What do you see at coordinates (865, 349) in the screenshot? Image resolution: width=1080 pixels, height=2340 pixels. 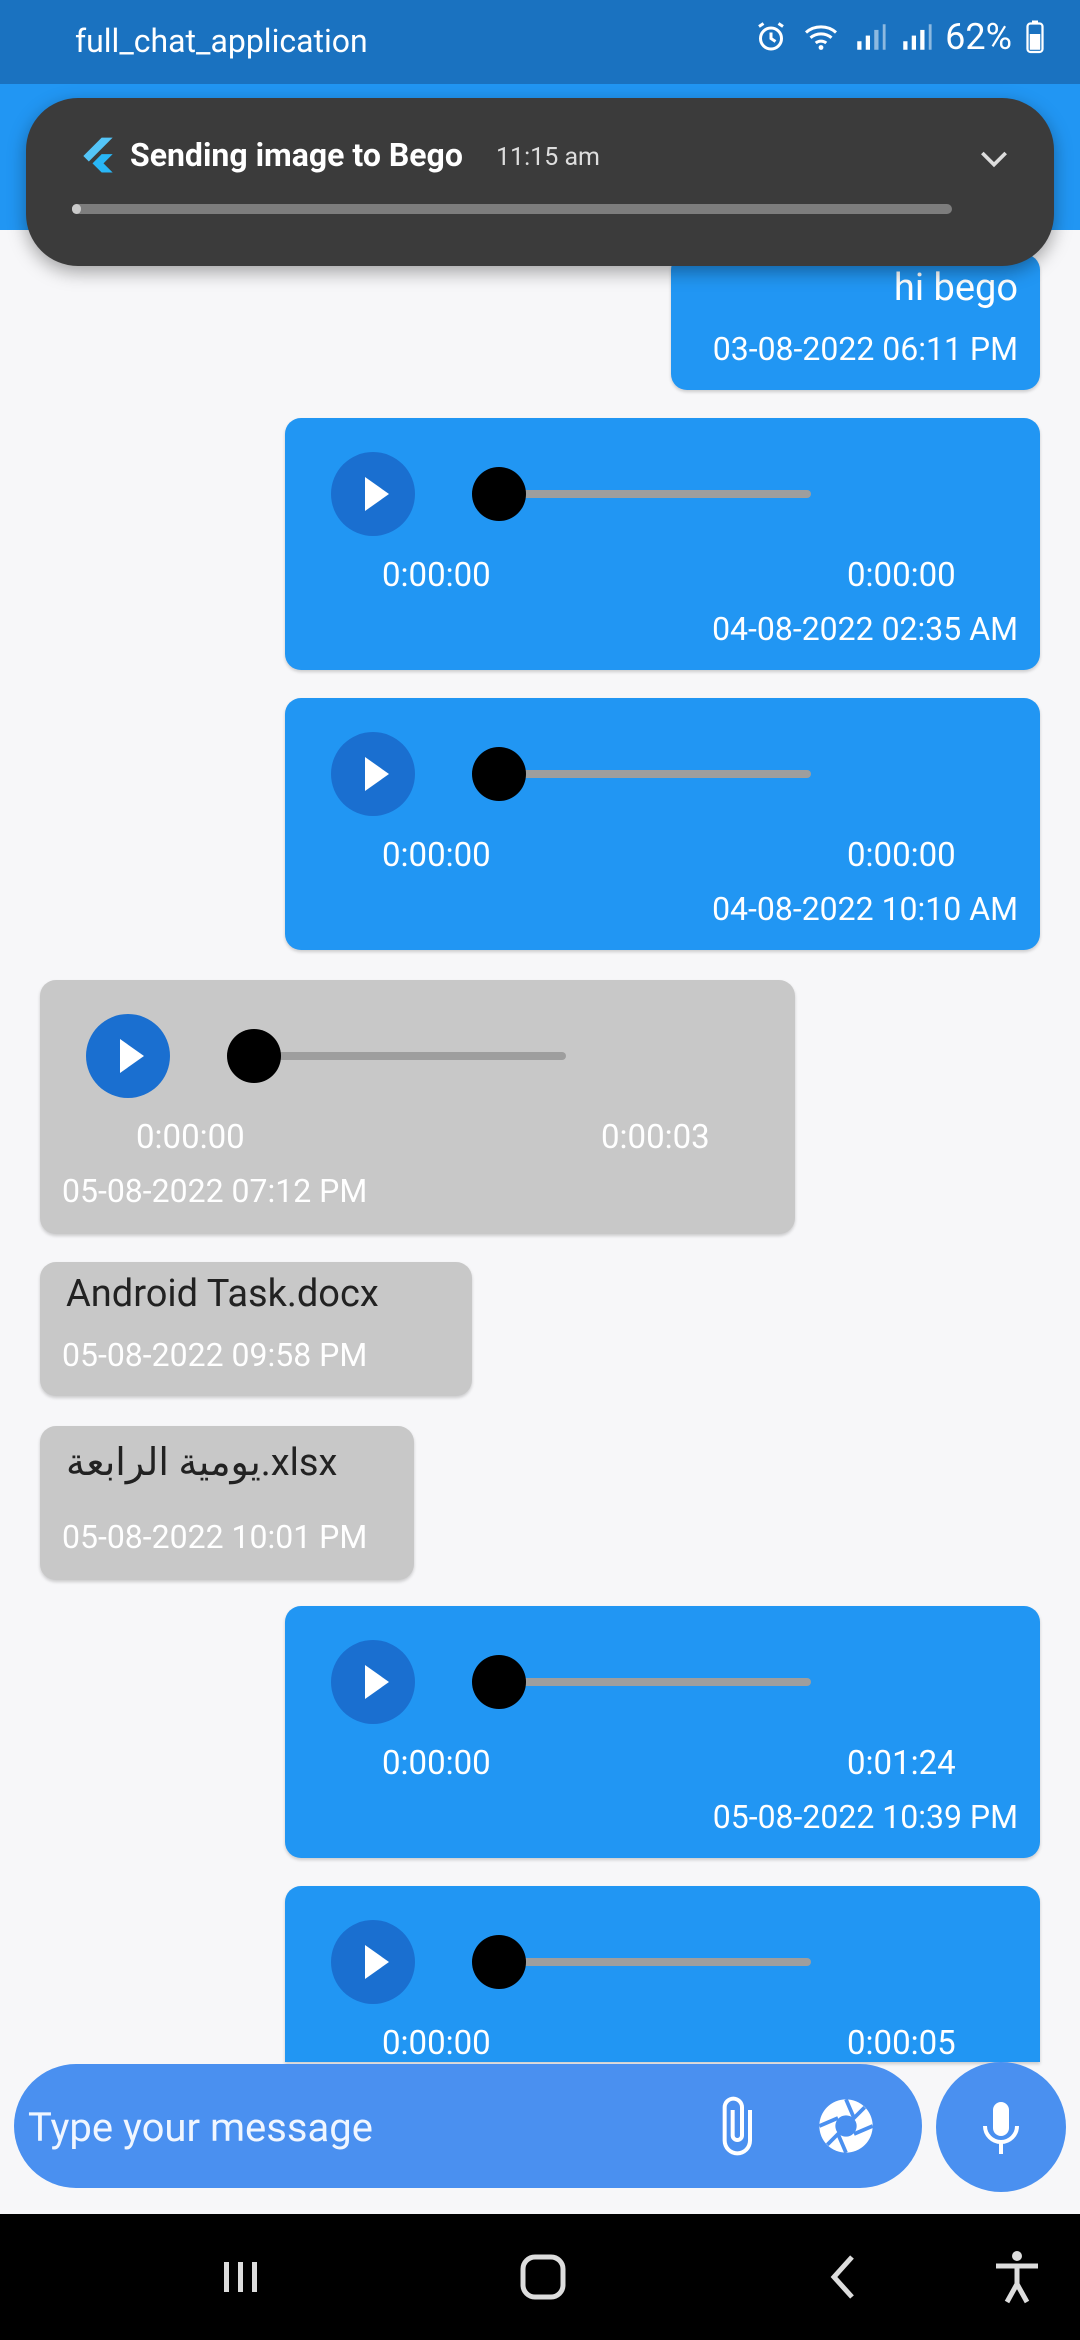 I see `message-timestamp: 03-08-2022 06:11 PM` at bounding box center [865, 349].